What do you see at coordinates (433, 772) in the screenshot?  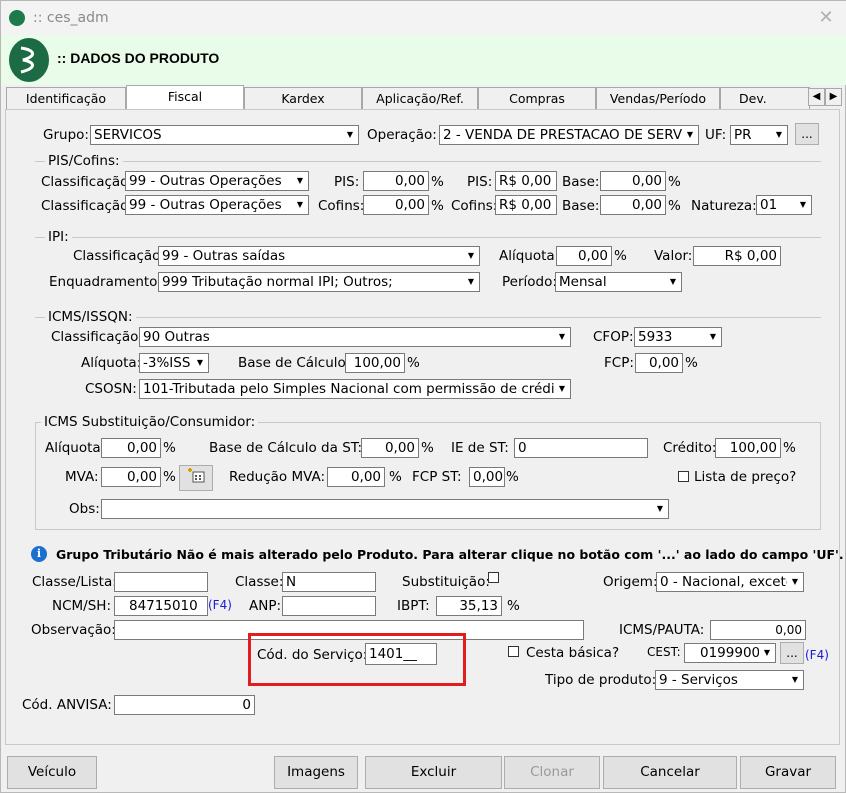 I see `excluir-button: Excluir` at bounding box center [433, 772].